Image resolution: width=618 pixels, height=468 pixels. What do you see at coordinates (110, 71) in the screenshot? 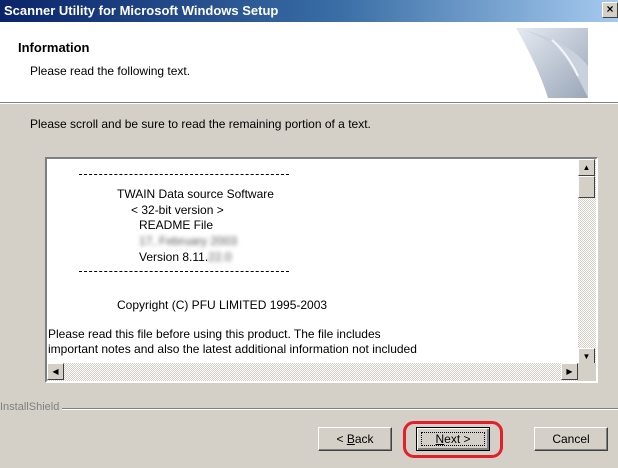
I see `page-subtitle: Please read the following text.` at bounding box center [110, 71].